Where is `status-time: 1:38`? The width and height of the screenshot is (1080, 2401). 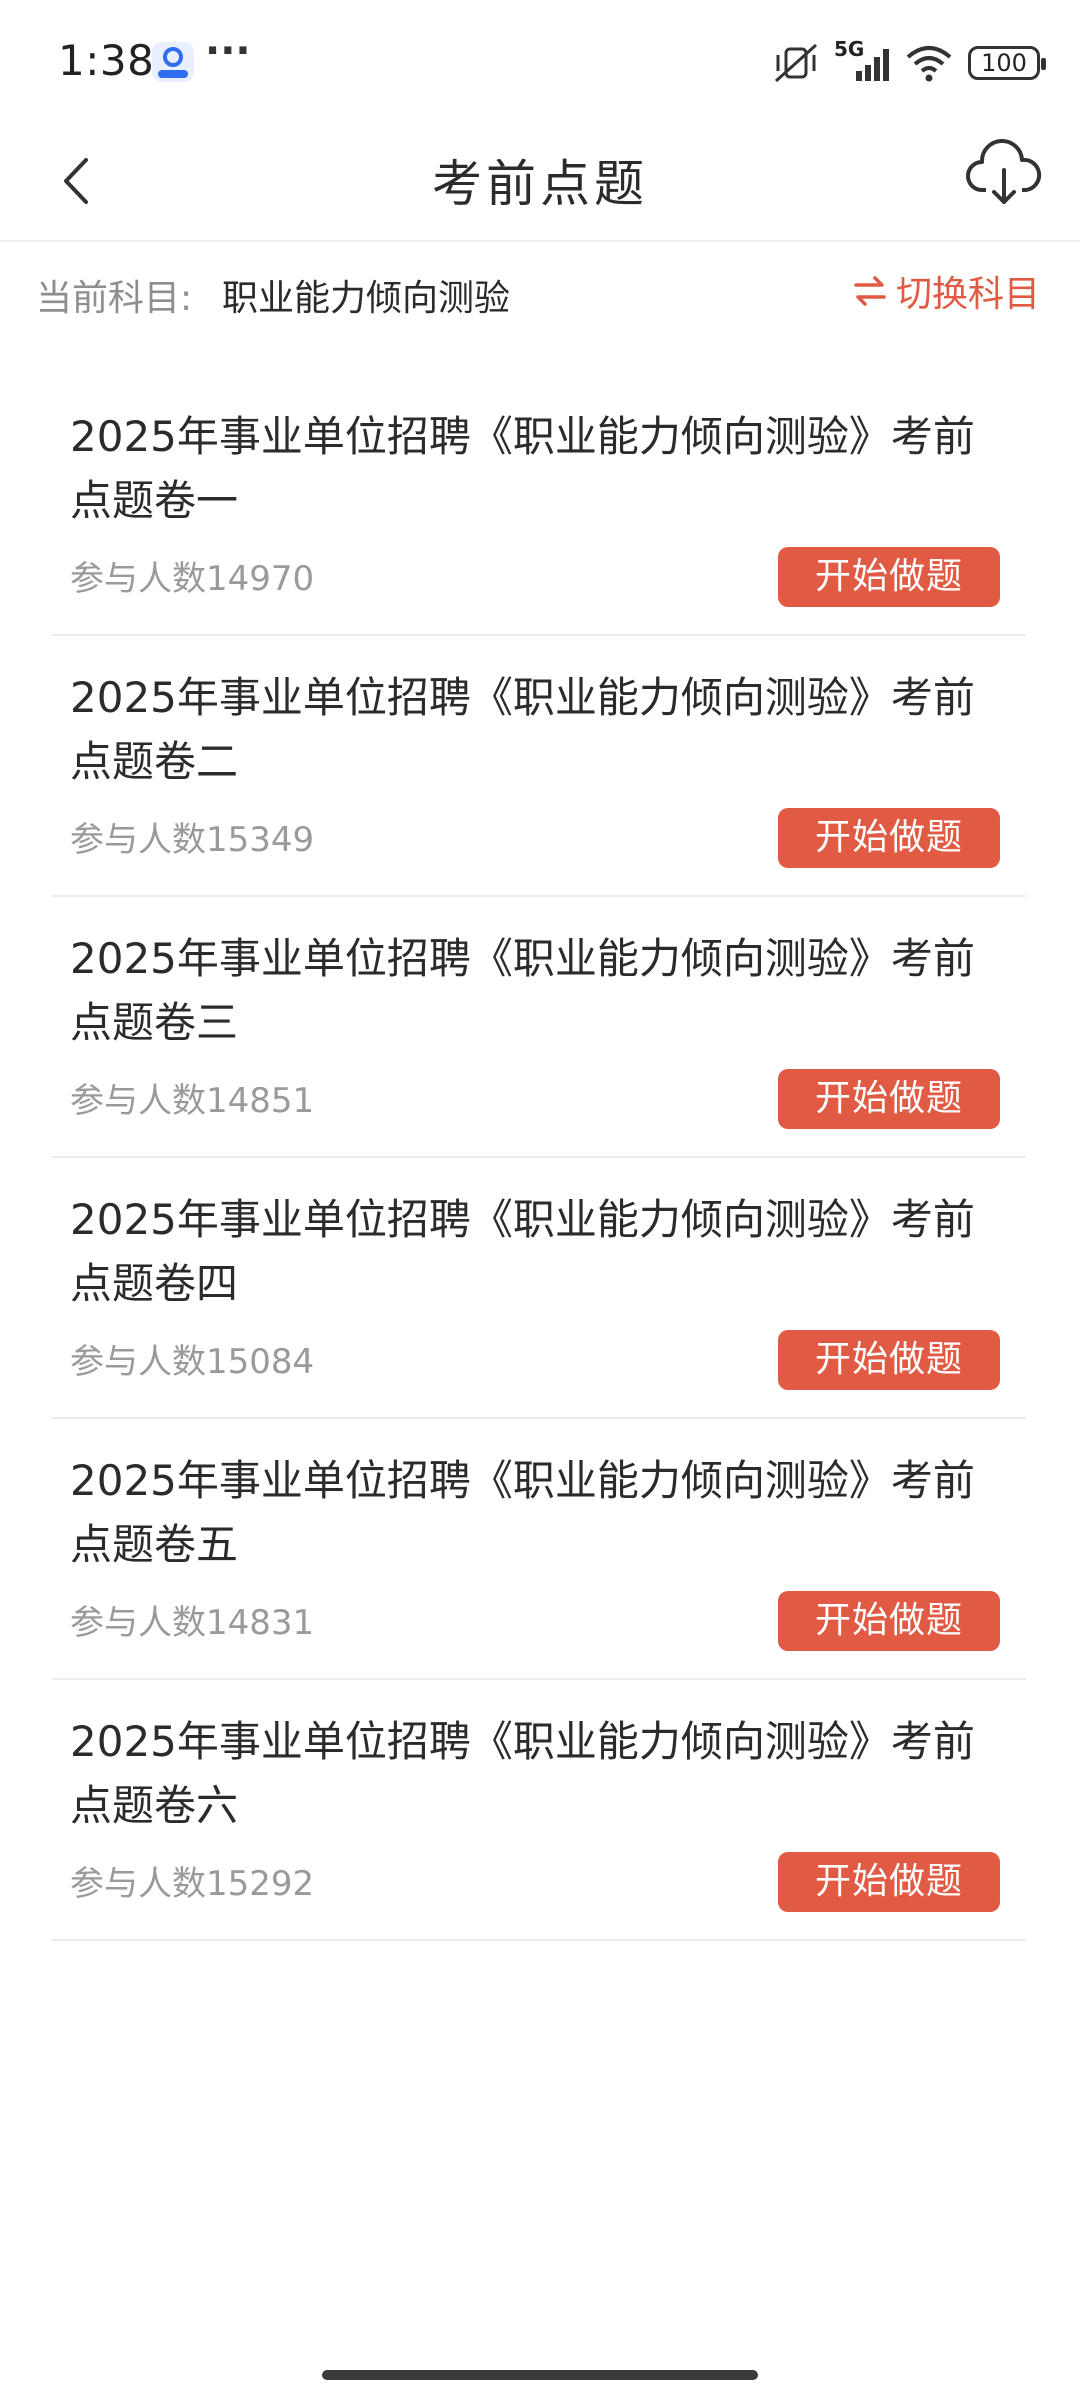
status-time: 1:38 is located at coordinates (106, 60).